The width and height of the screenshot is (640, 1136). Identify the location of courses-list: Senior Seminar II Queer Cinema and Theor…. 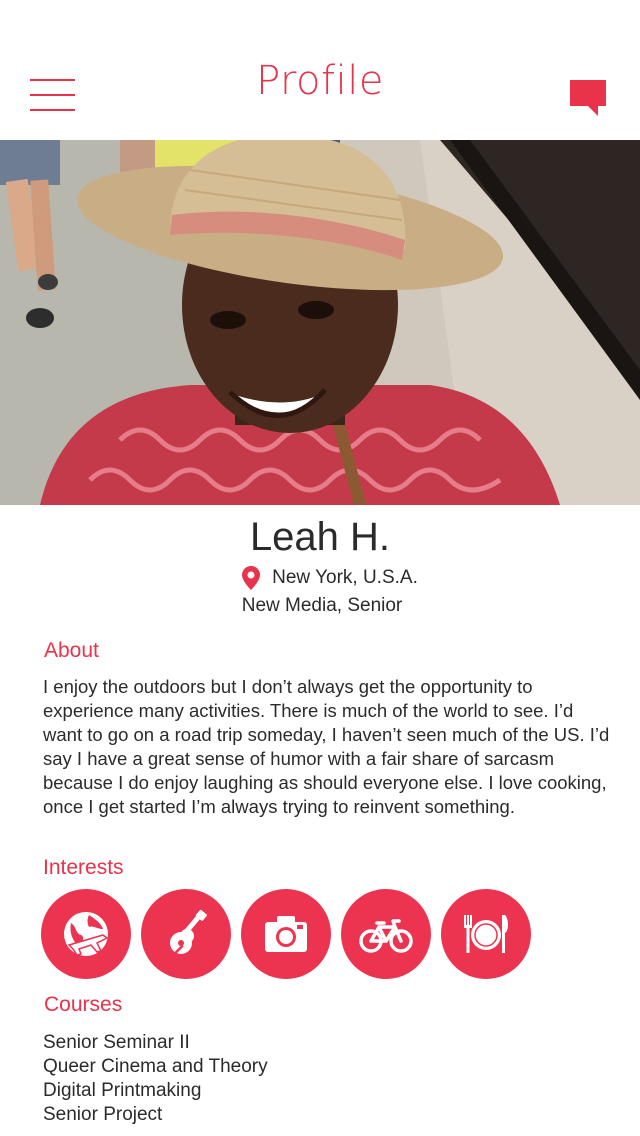
(155, 1079).